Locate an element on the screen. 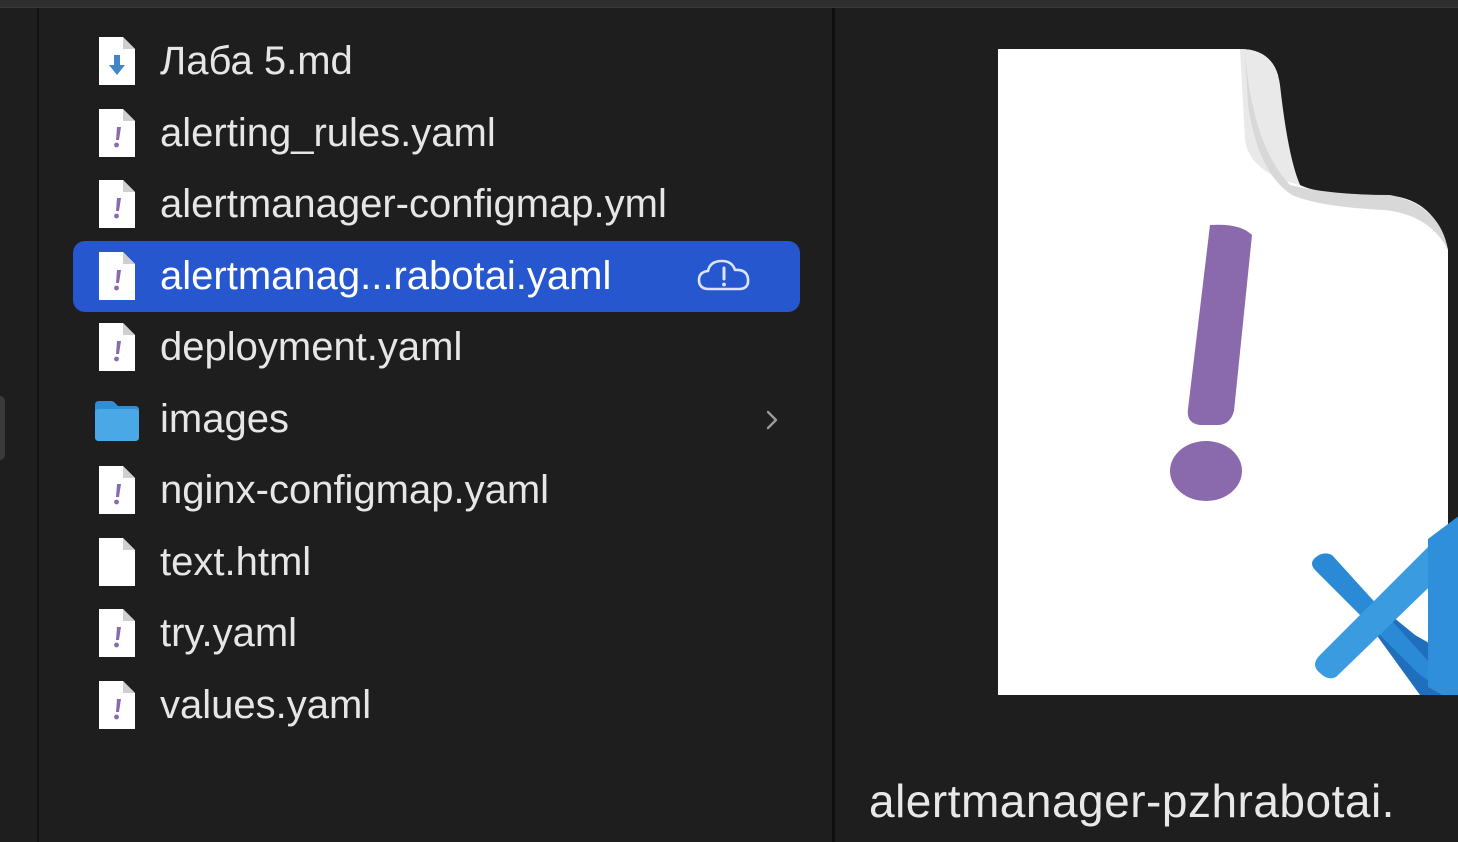  file-row: nginx-configmap.yaml is located at coordinates (436, 490).